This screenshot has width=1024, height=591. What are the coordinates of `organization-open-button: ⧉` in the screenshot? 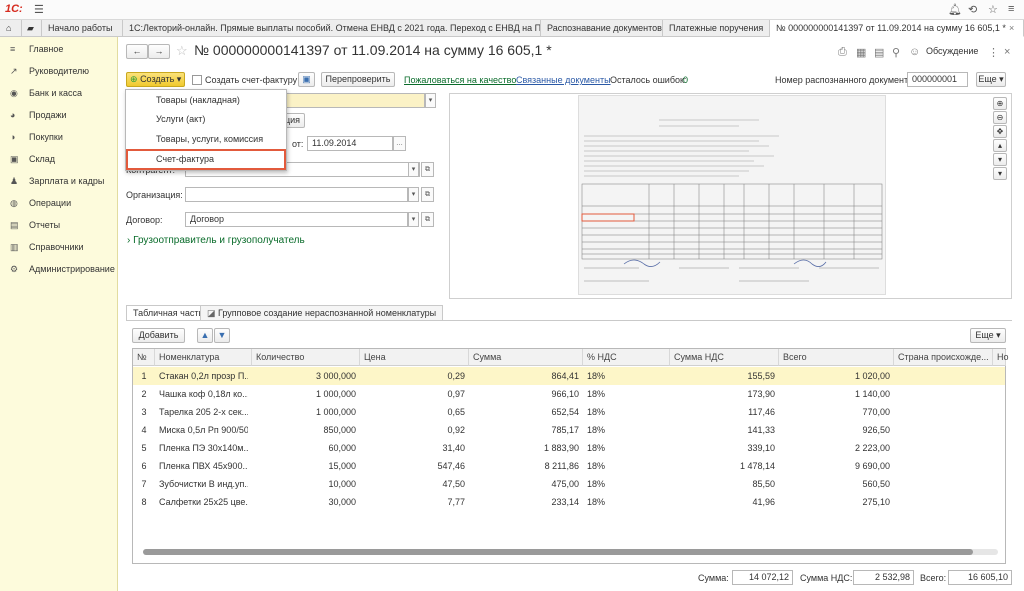 It's located at (427, 194).